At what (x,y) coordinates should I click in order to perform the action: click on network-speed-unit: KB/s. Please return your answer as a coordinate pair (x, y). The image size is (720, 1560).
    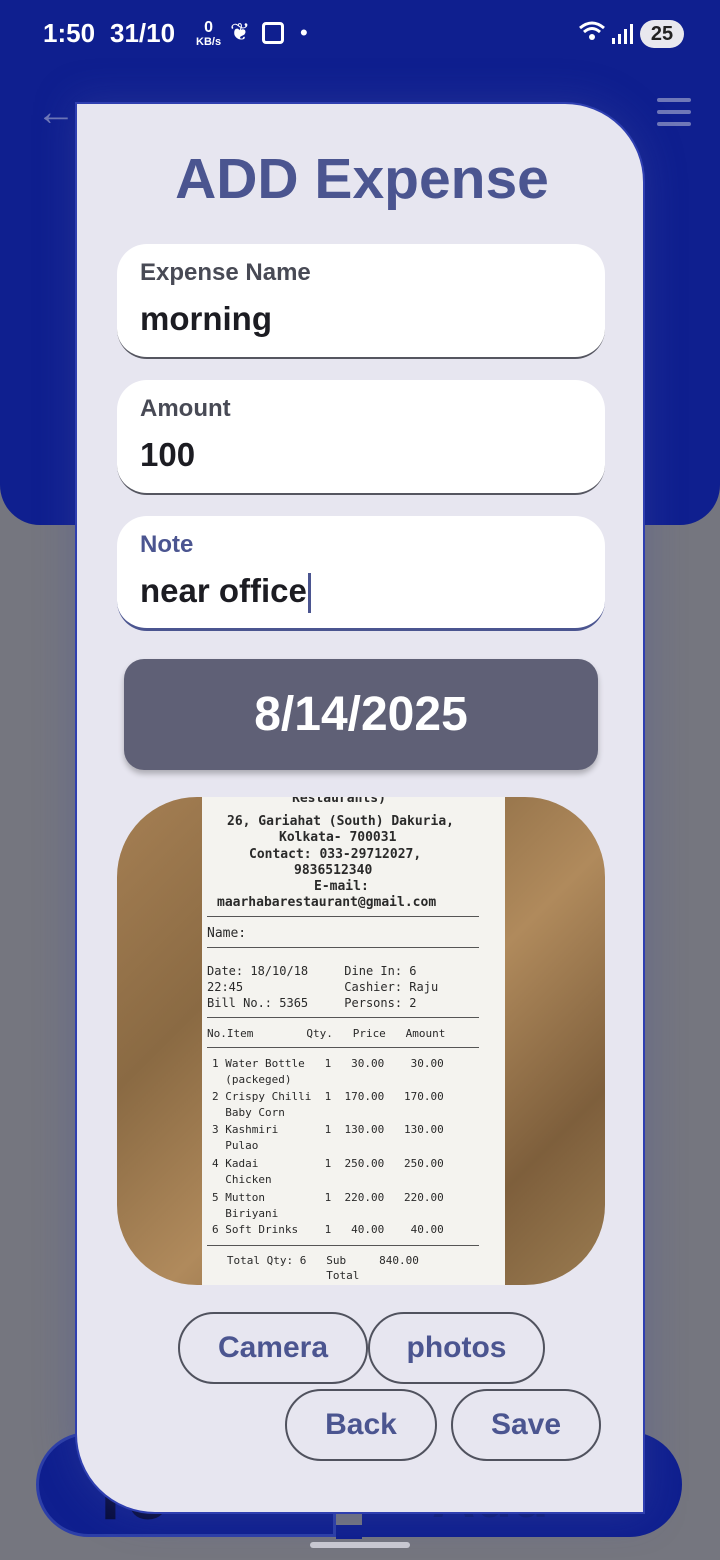
    Looking at the image, I should click on (209, 42).